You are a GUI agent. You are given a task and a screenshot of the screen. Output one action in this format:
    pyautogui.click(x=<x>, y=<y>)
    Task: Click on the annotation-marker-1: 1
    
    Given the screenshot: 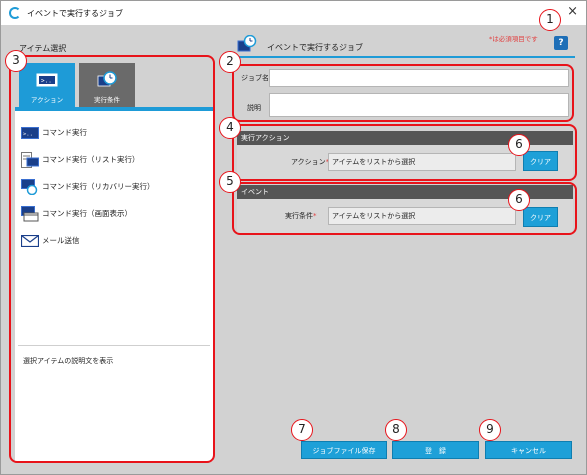 What is the action you would take?
    pyautogui.click(x=550, y=20)
    